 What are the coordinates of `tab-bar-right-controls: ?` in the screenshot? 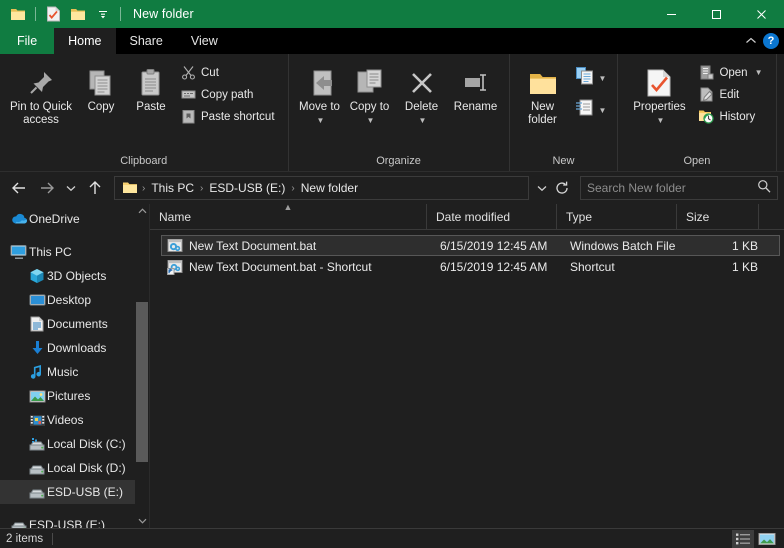 It's located at (762, 41).